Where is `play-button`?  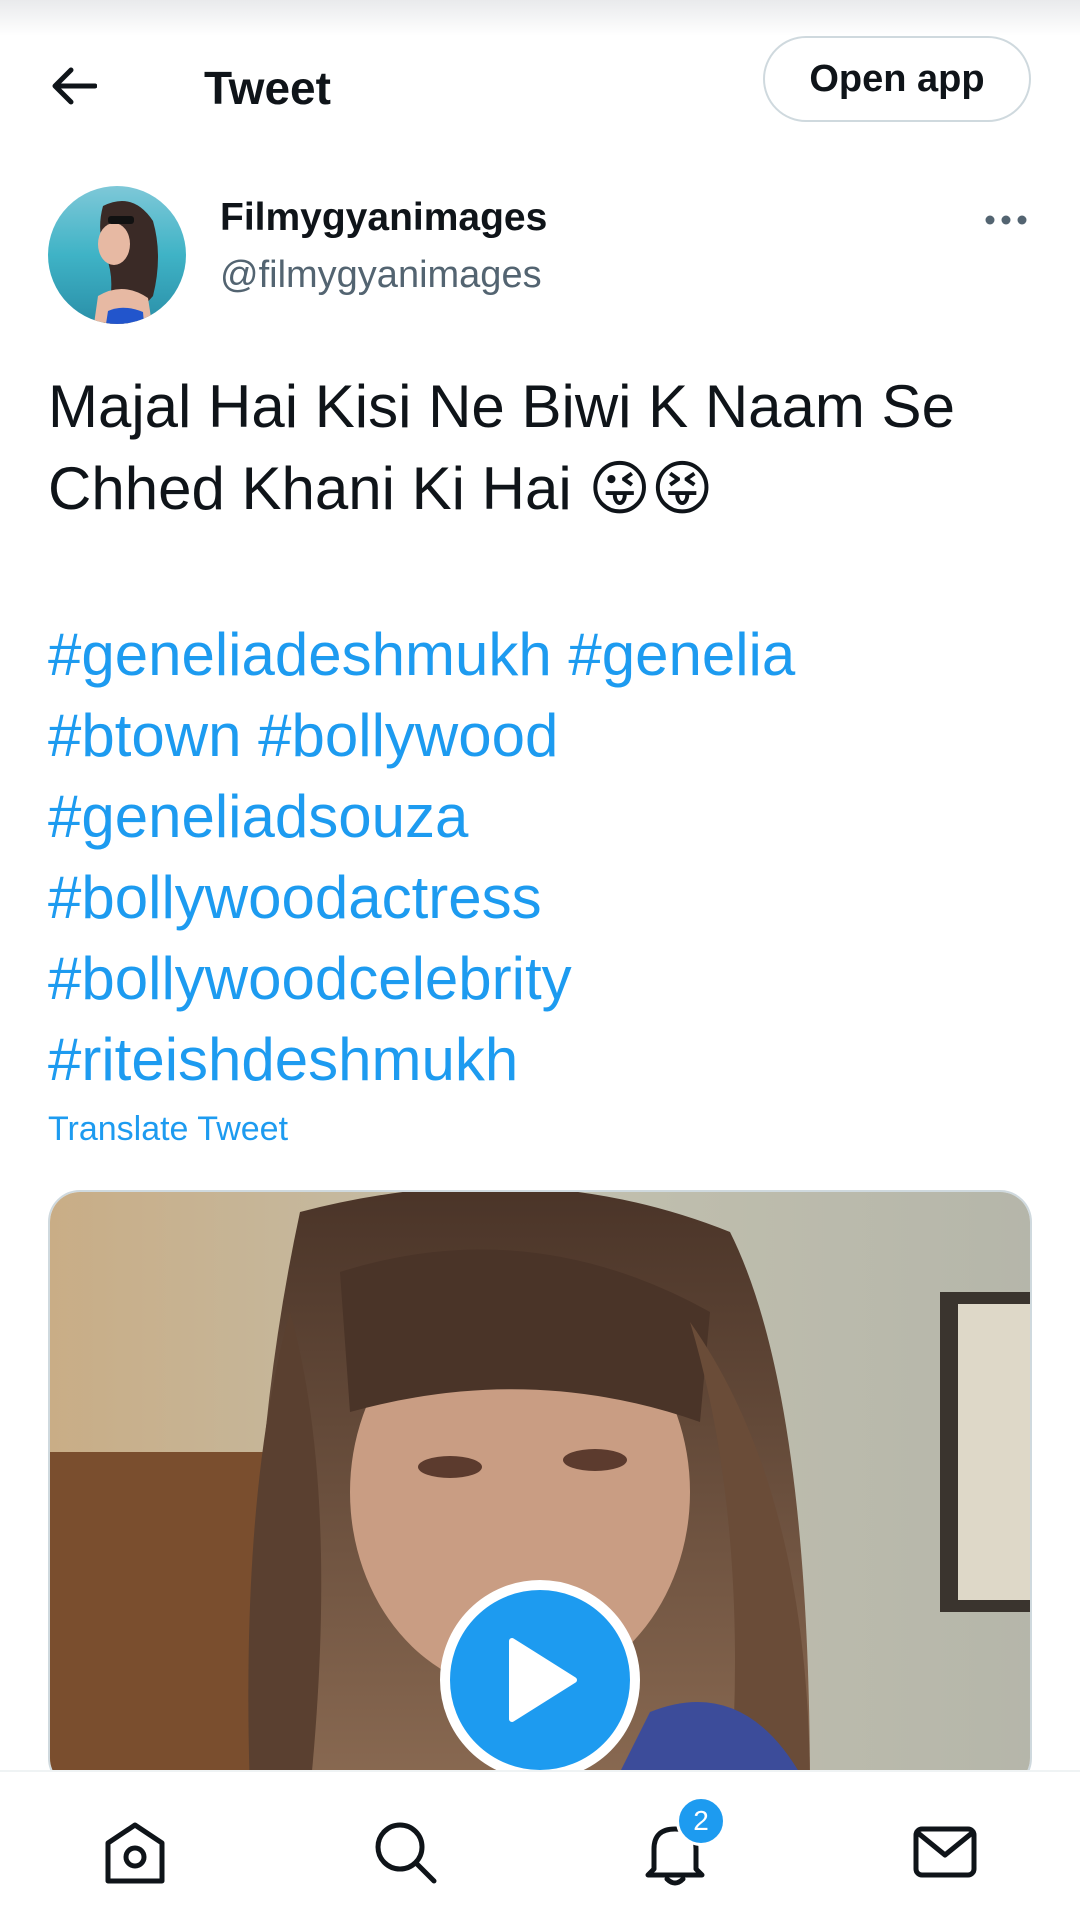
play-button is located at coordinates (540, 1680).